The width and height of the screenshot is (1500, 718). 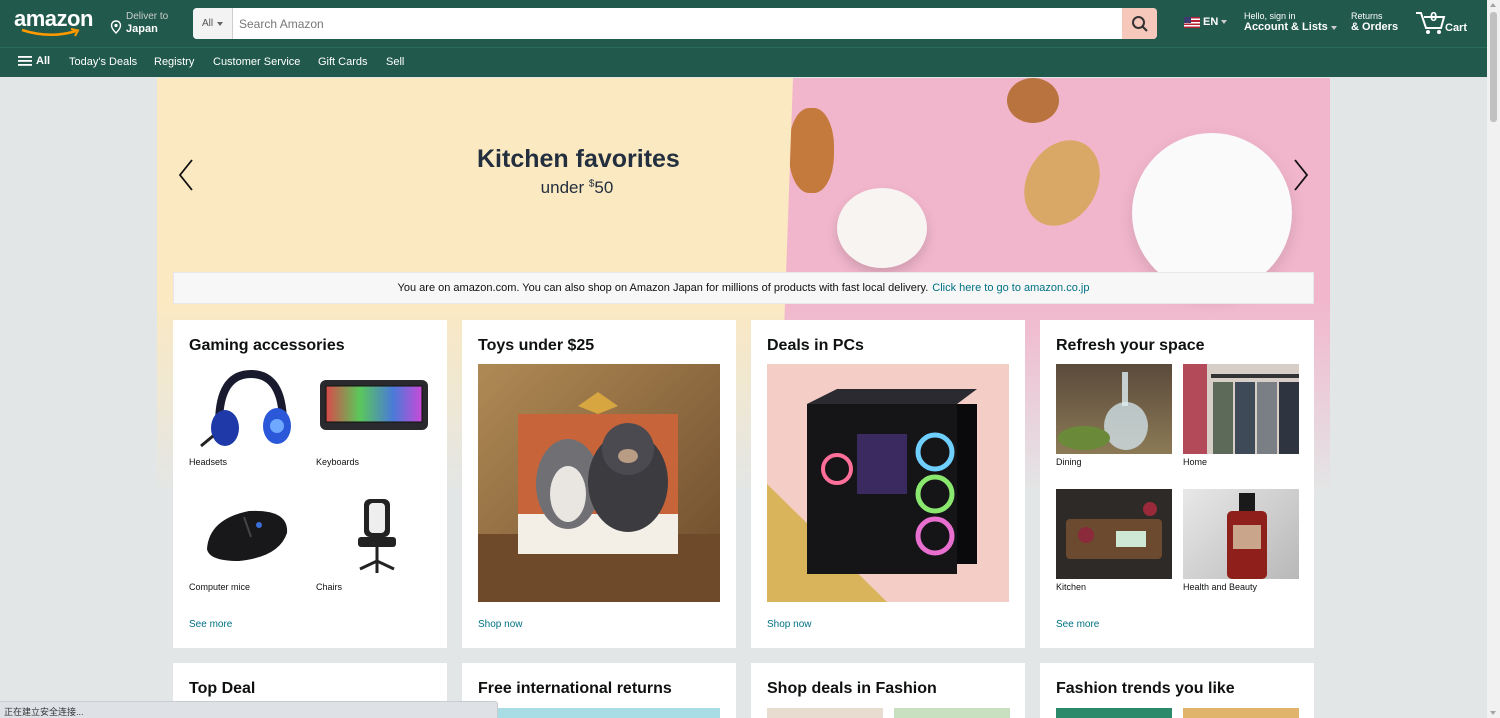 I want to click on search-category-label: All, so click(x=207, y=23).